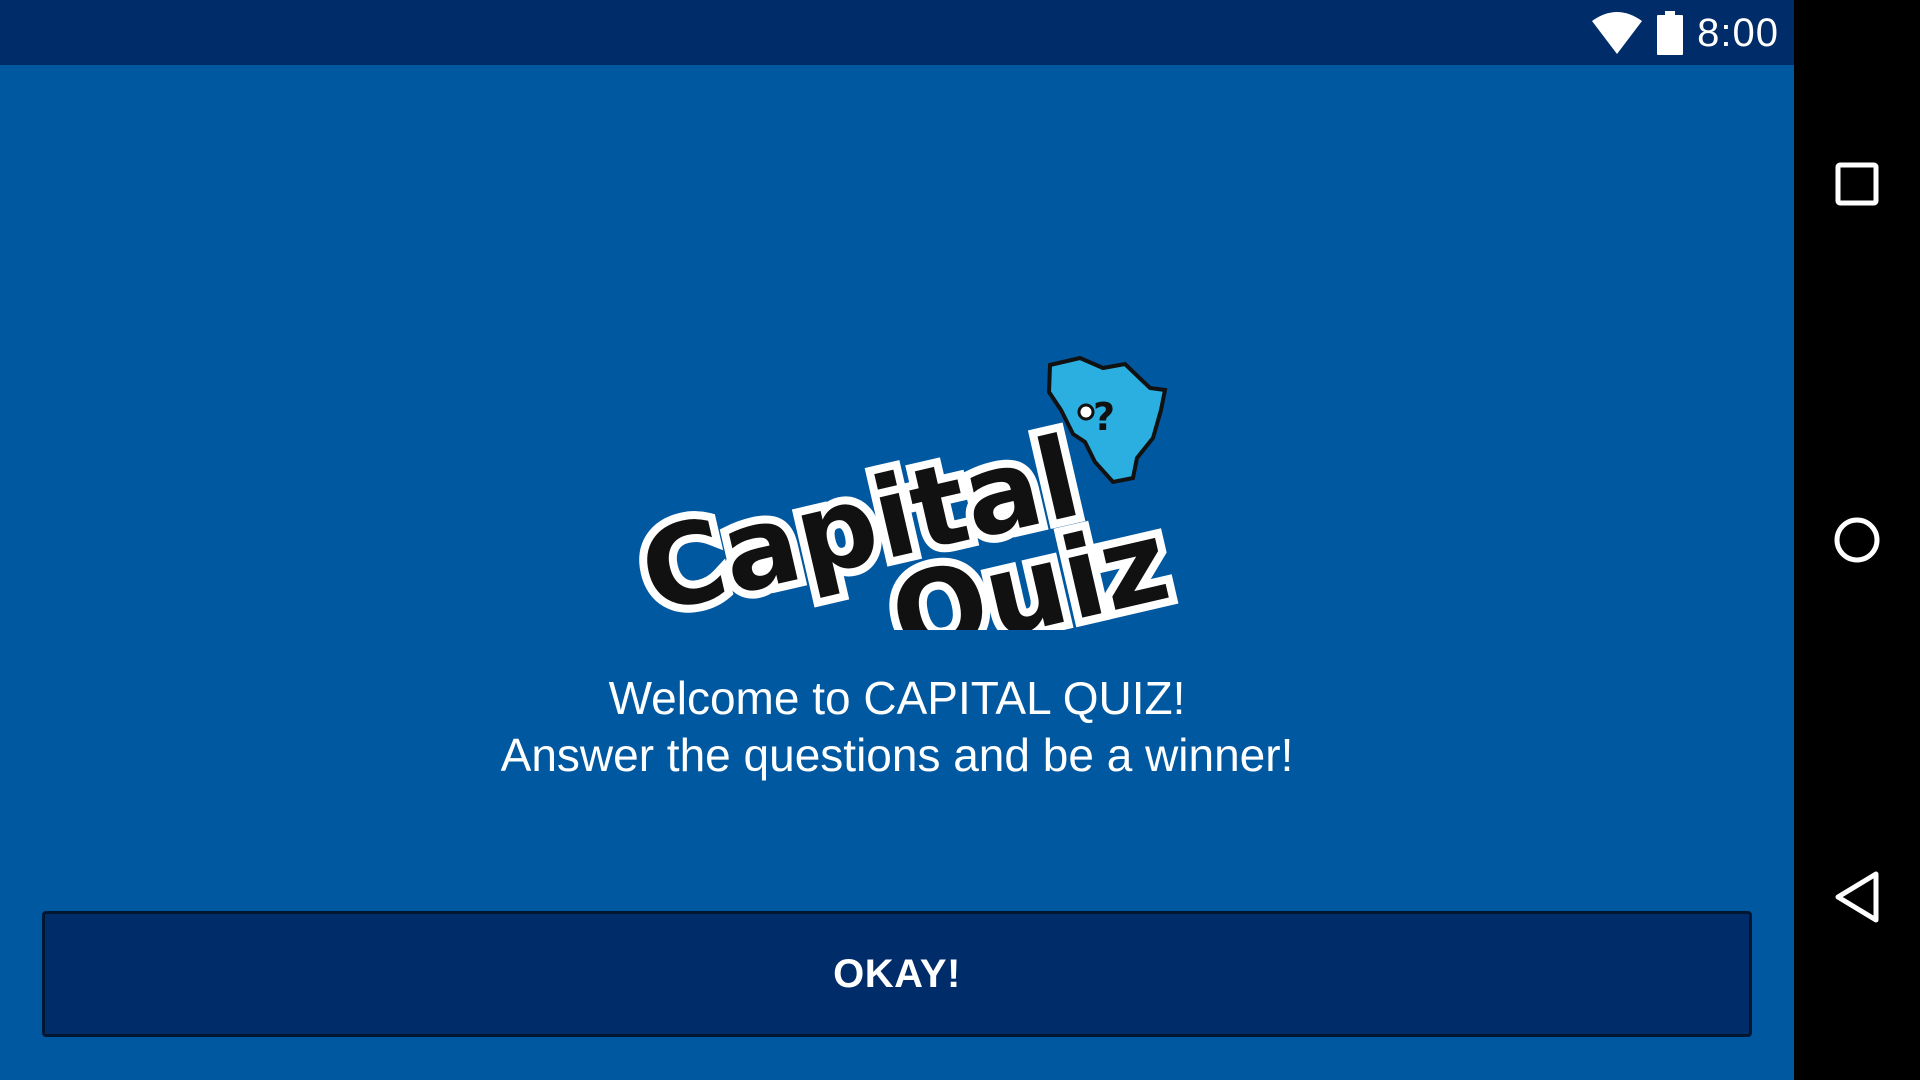  Describe the element at coordinates (897, 755) in the screenshot. I see `welcome-line-2: Answer the questions and be a winner!` at that location.